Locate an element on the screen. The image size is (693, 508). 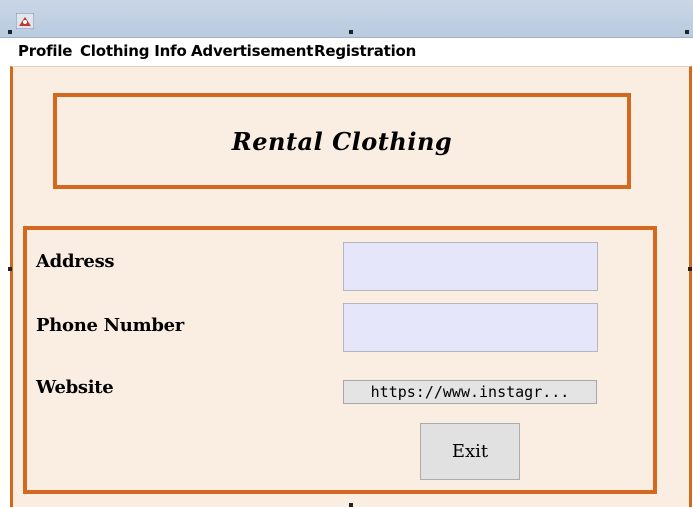
resize-handle-right is located at coordinates (690, 269).